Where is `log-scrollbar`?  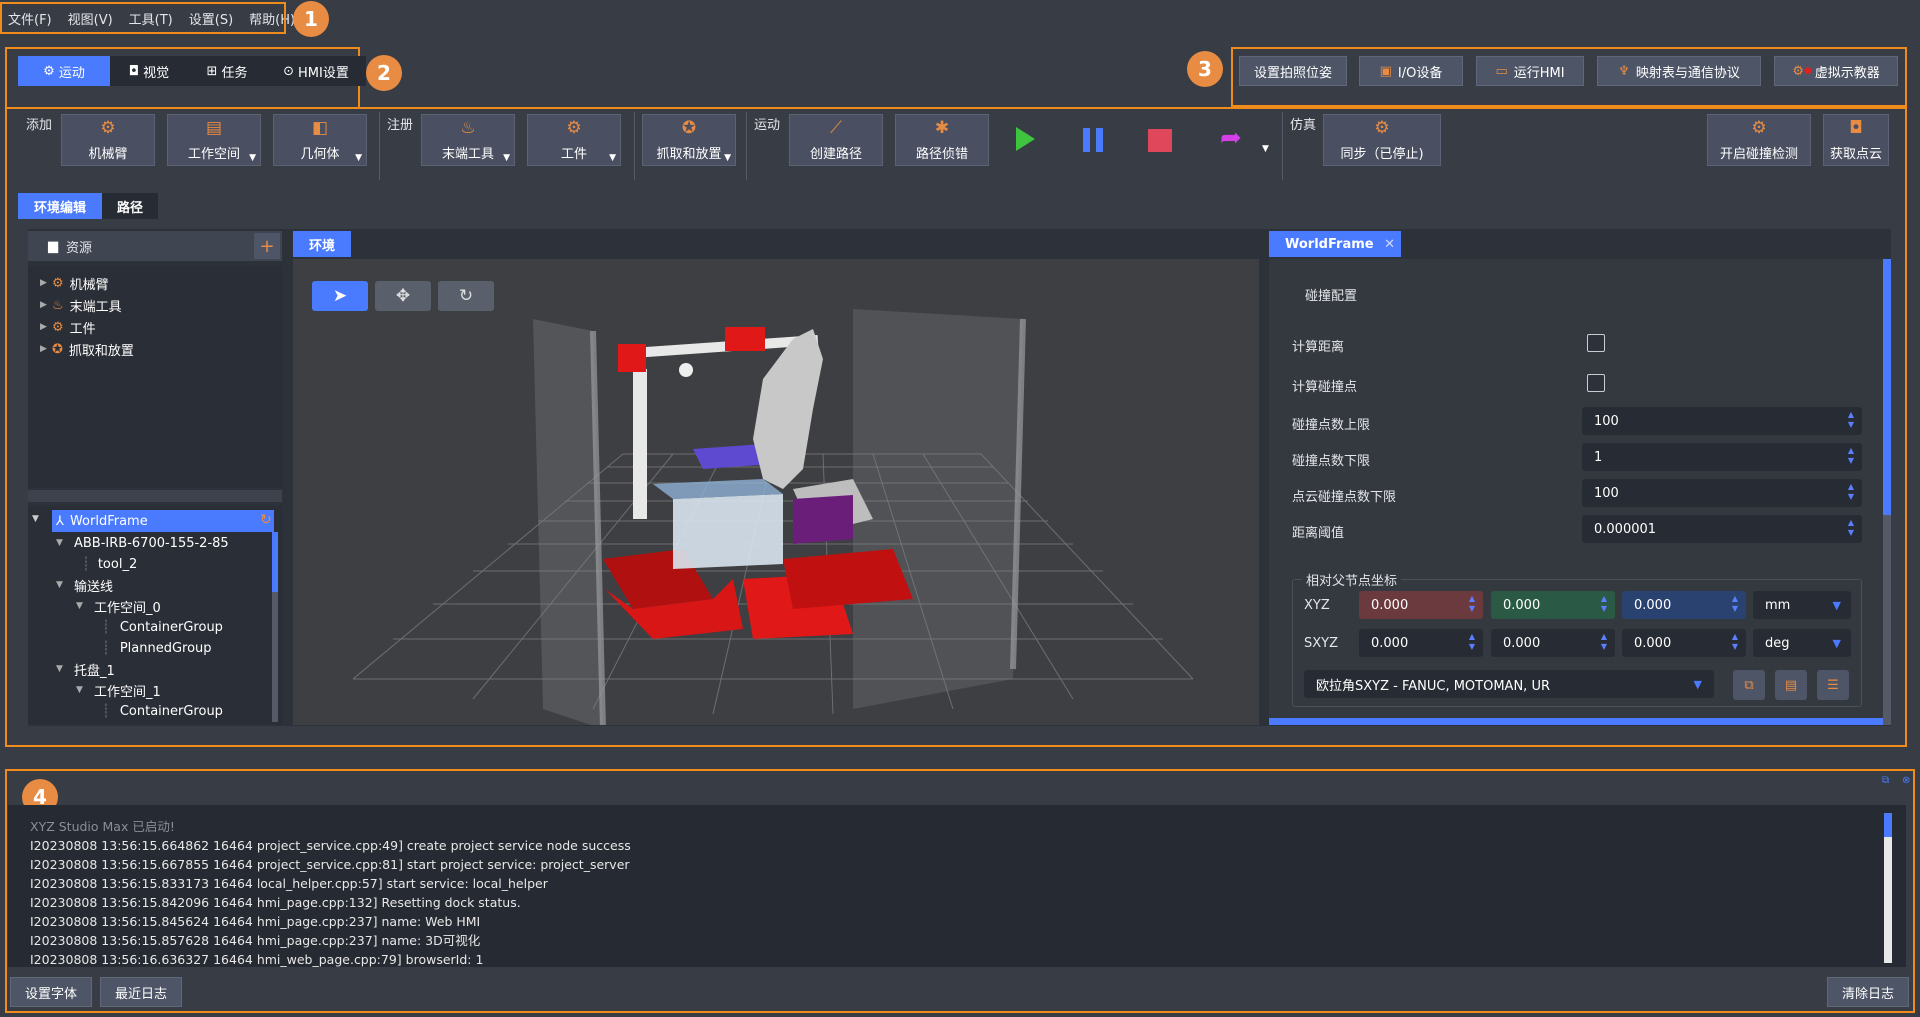 log-scrollbar is located at coordinates (1888, 888).